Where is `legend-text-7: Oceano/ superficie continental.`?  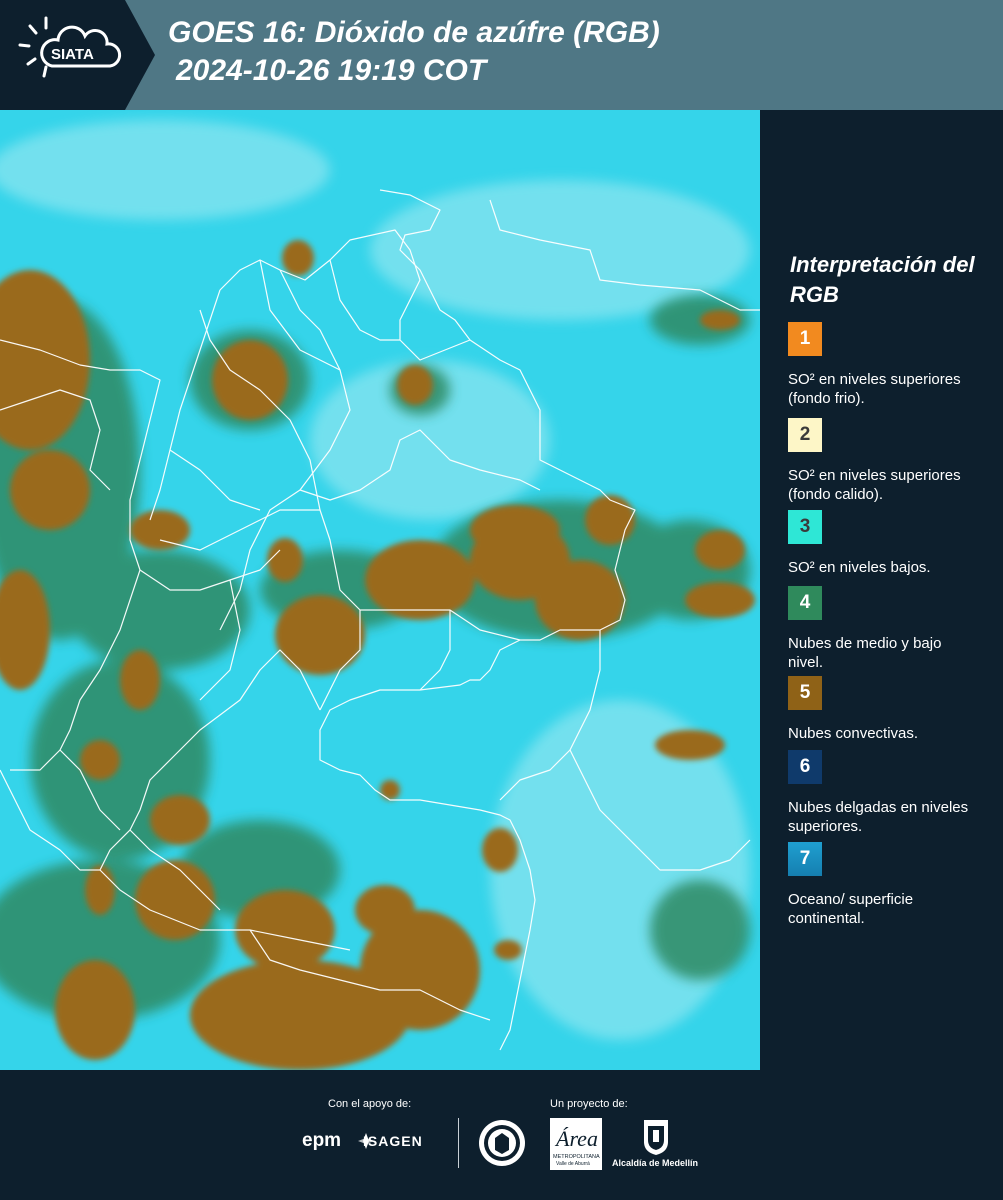
legend-text-7: Oceano/ superficie continental. is located at coordinates (851, 909).